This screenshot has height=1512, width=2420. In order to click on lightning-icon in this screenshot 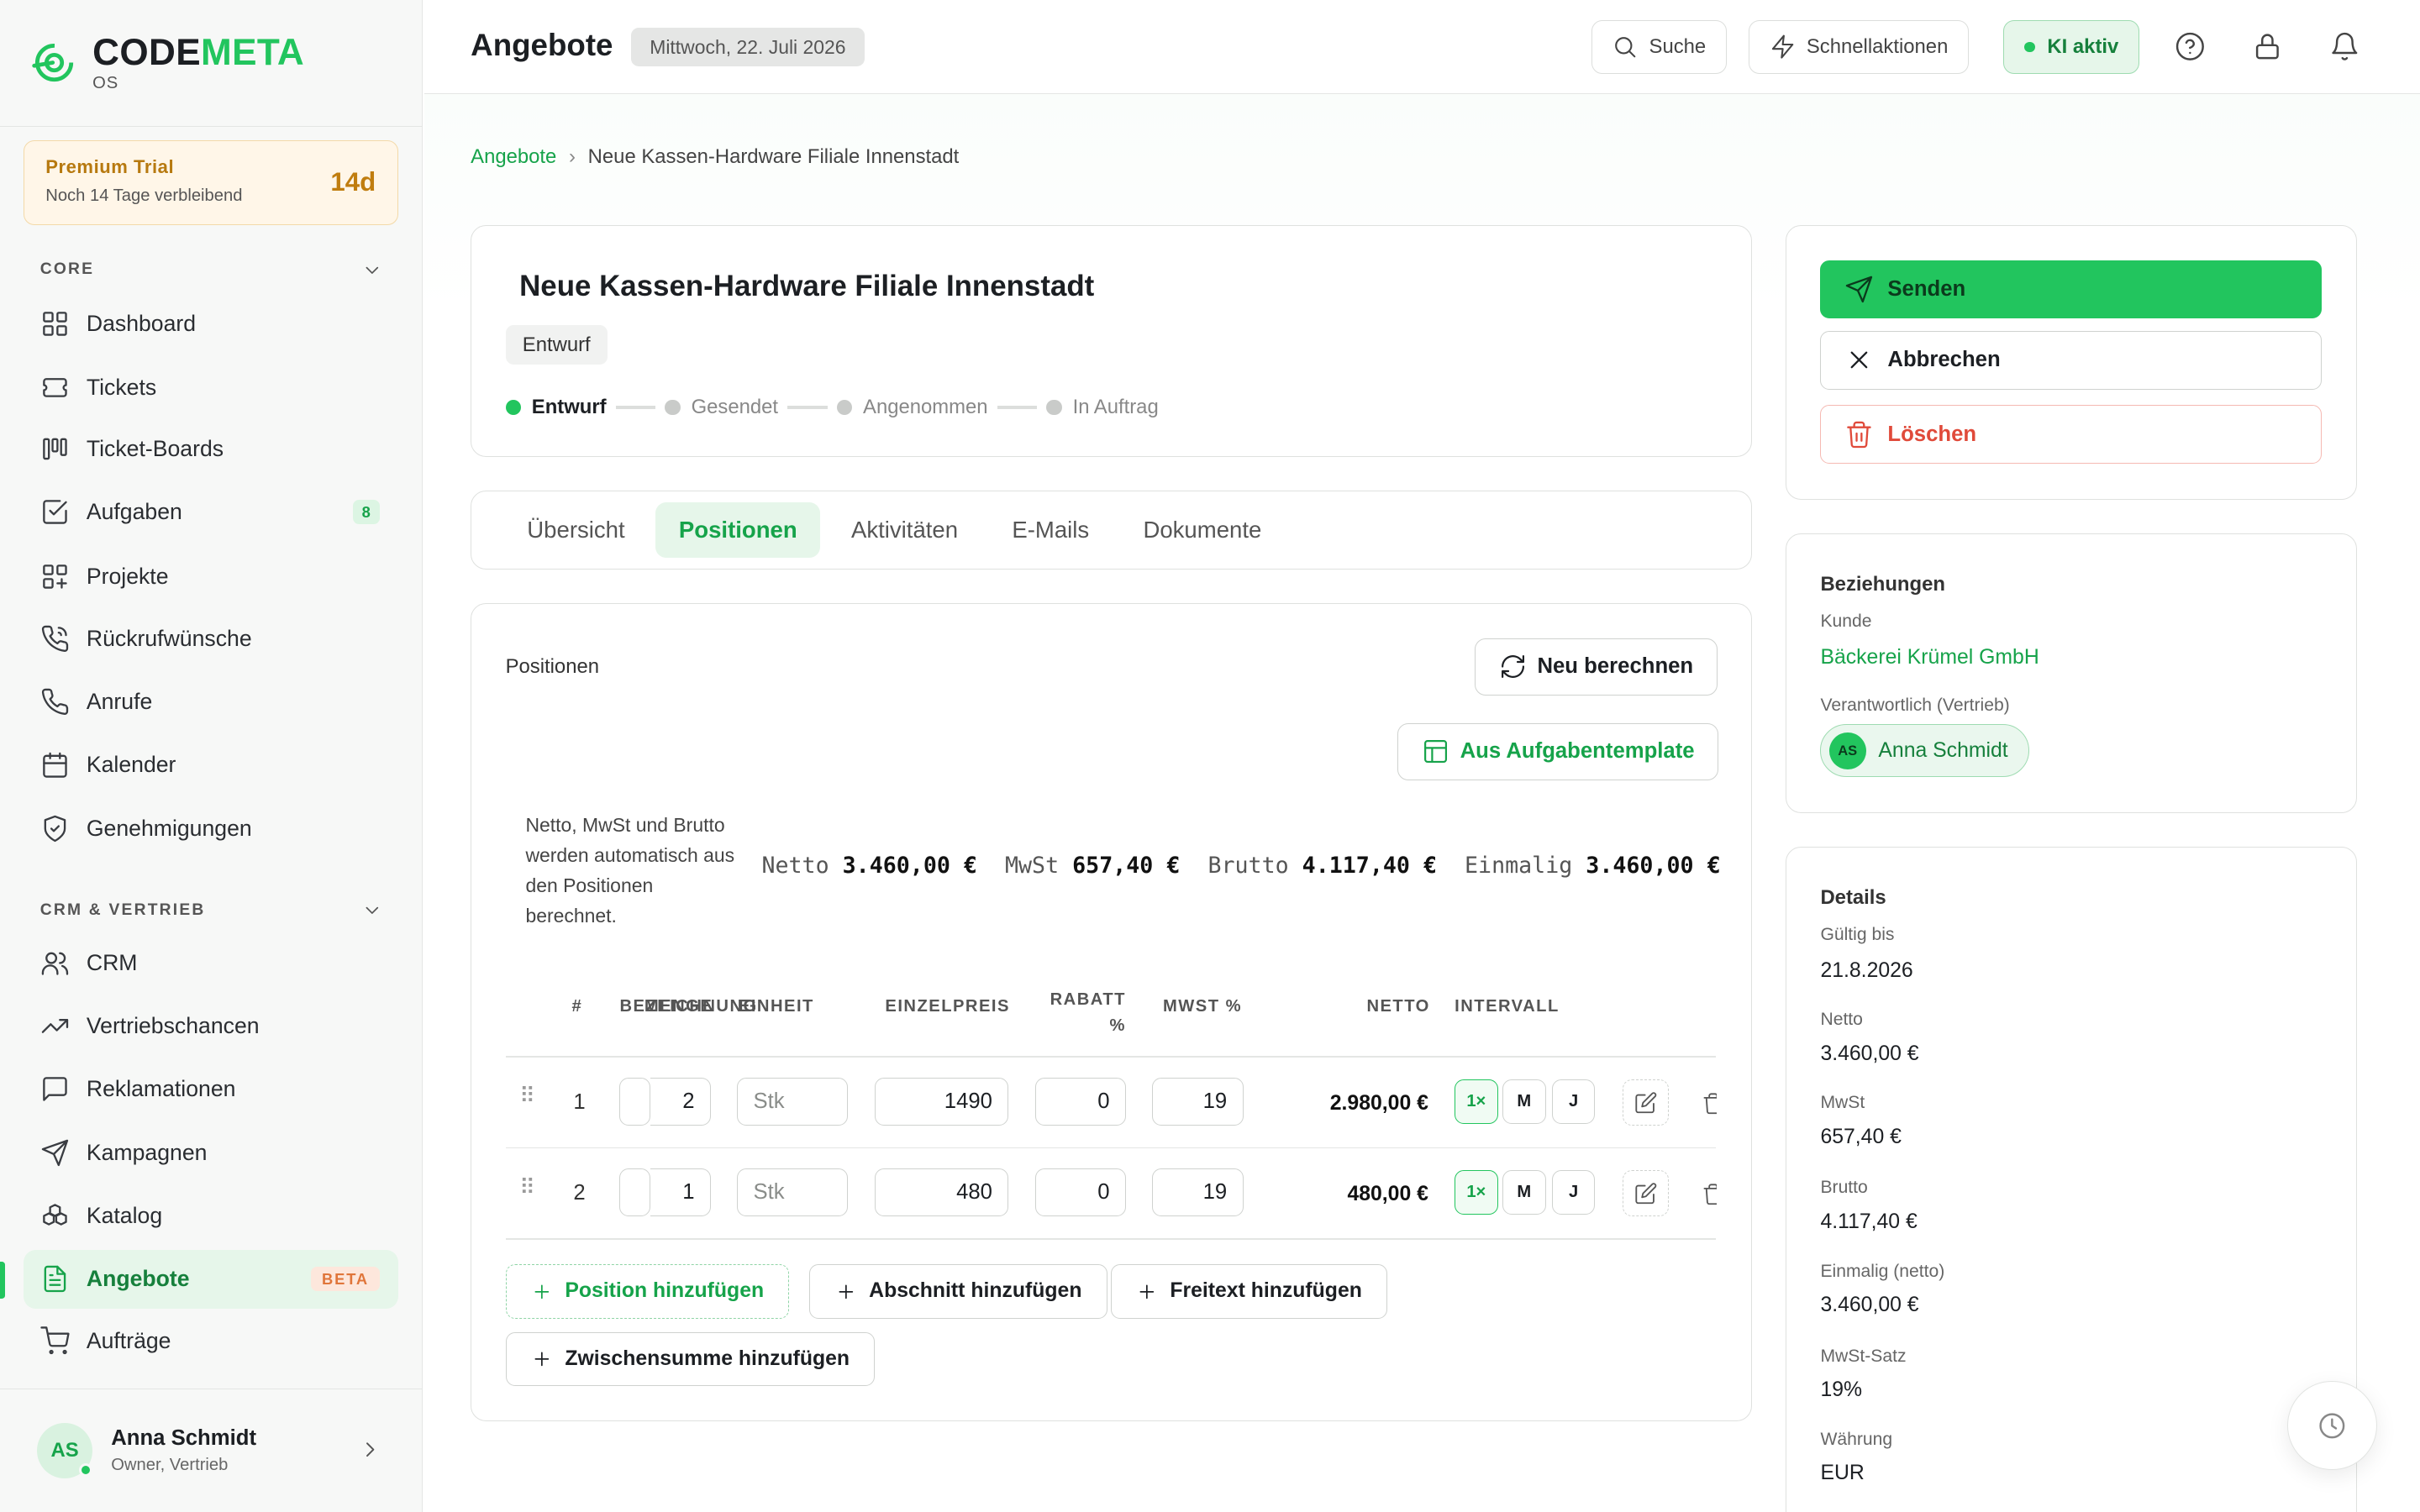, I will do `click(1783, 47)`.